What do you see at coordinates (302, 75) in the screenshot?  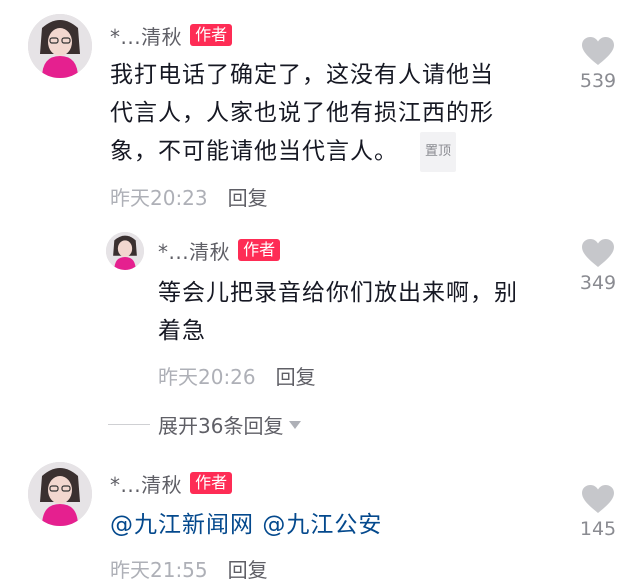 I see `comment-line: 我打电话了确定了，这没有人请他当` at bounding box center [302, 75].